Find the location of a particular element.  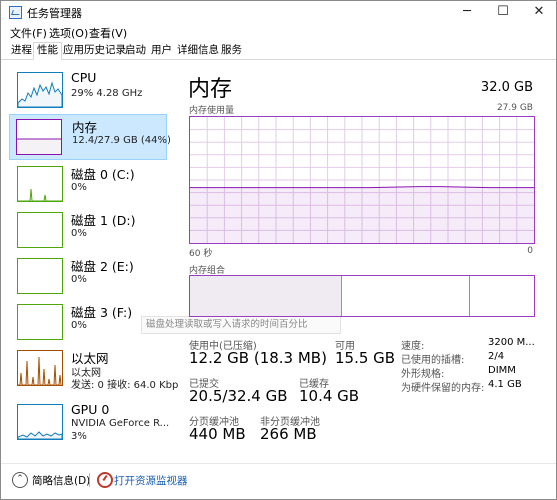

sidebar-item-title: 磁盘 0 (C:) is located at coordinates (103, 174).